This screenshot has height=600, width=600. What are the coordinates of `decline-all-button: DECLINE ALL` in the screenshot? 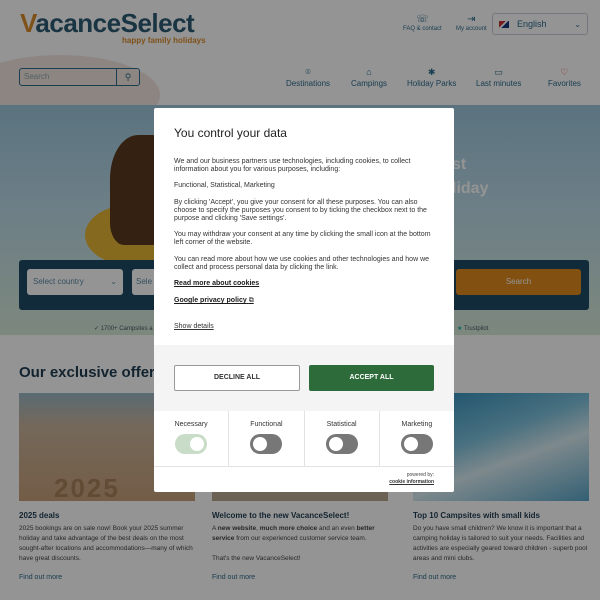 It's located at (237, 378).